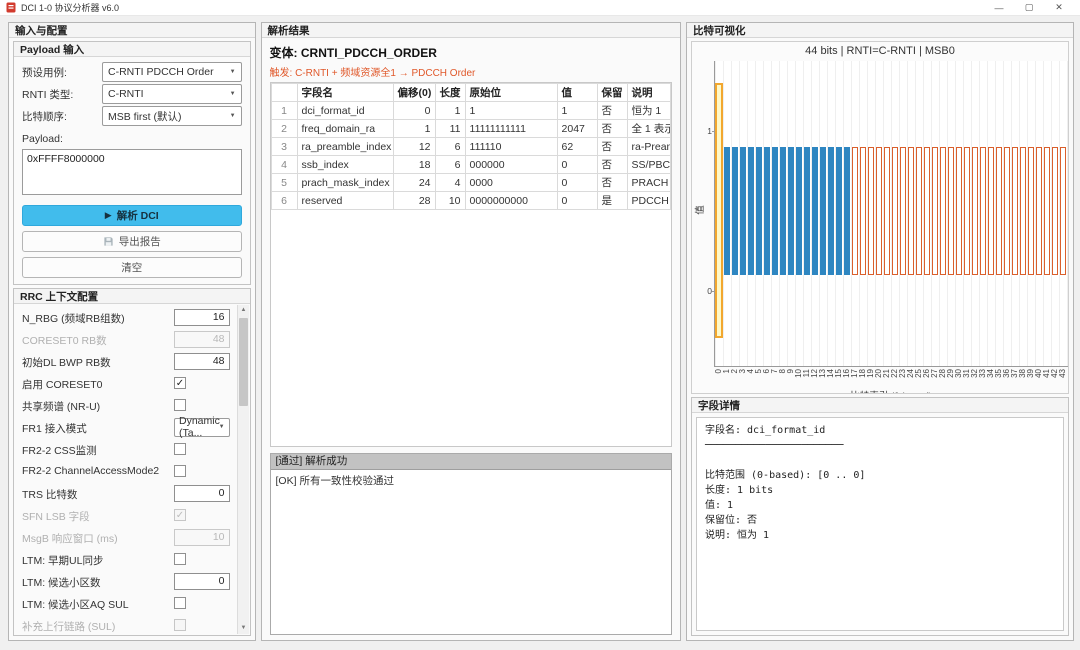 Image resolution: width=1080 pixels, height=650 pixels. I want to click on field-select: C-RNTI PDCCH Order ▼, so click(172, 72).